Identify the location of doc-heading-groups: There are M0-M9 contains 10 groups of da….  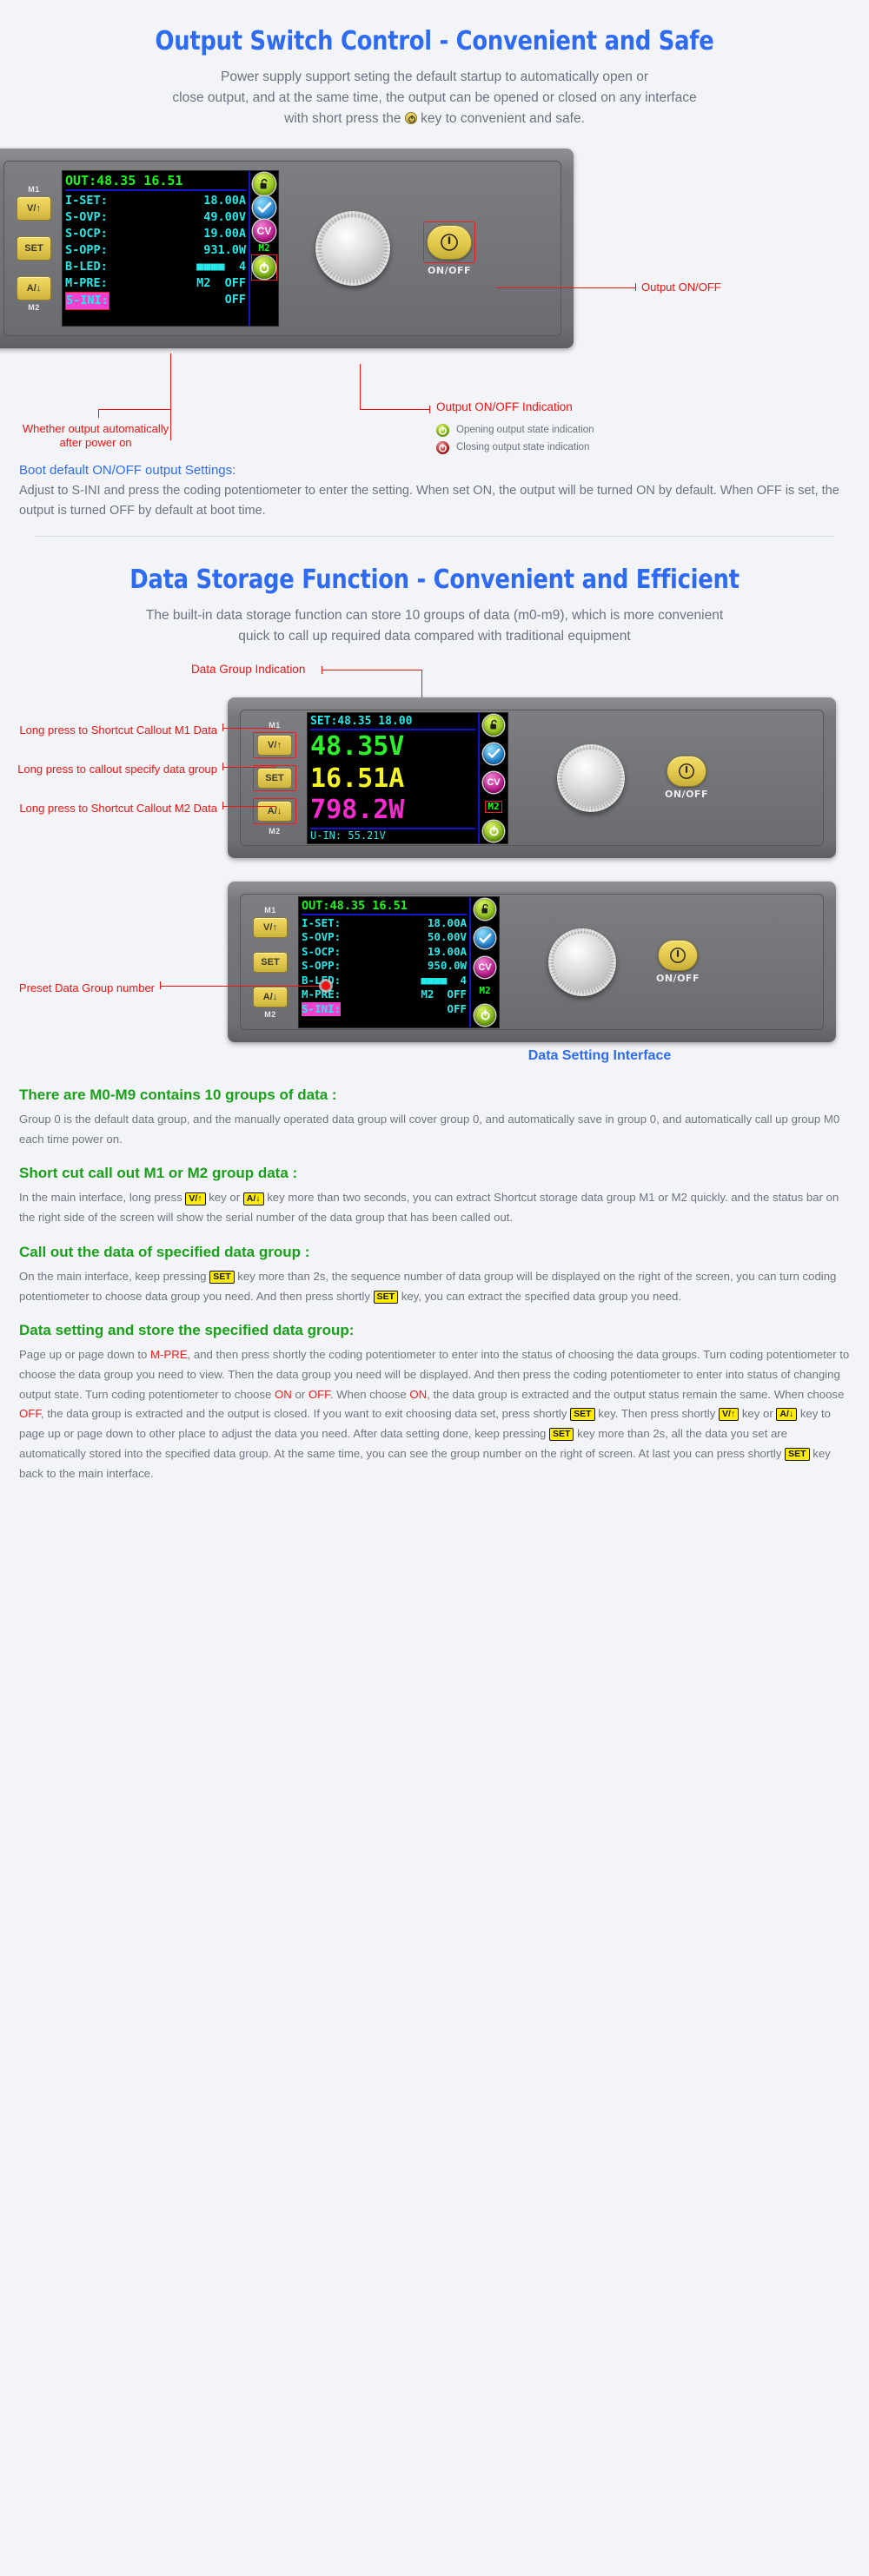
(178, 1095).